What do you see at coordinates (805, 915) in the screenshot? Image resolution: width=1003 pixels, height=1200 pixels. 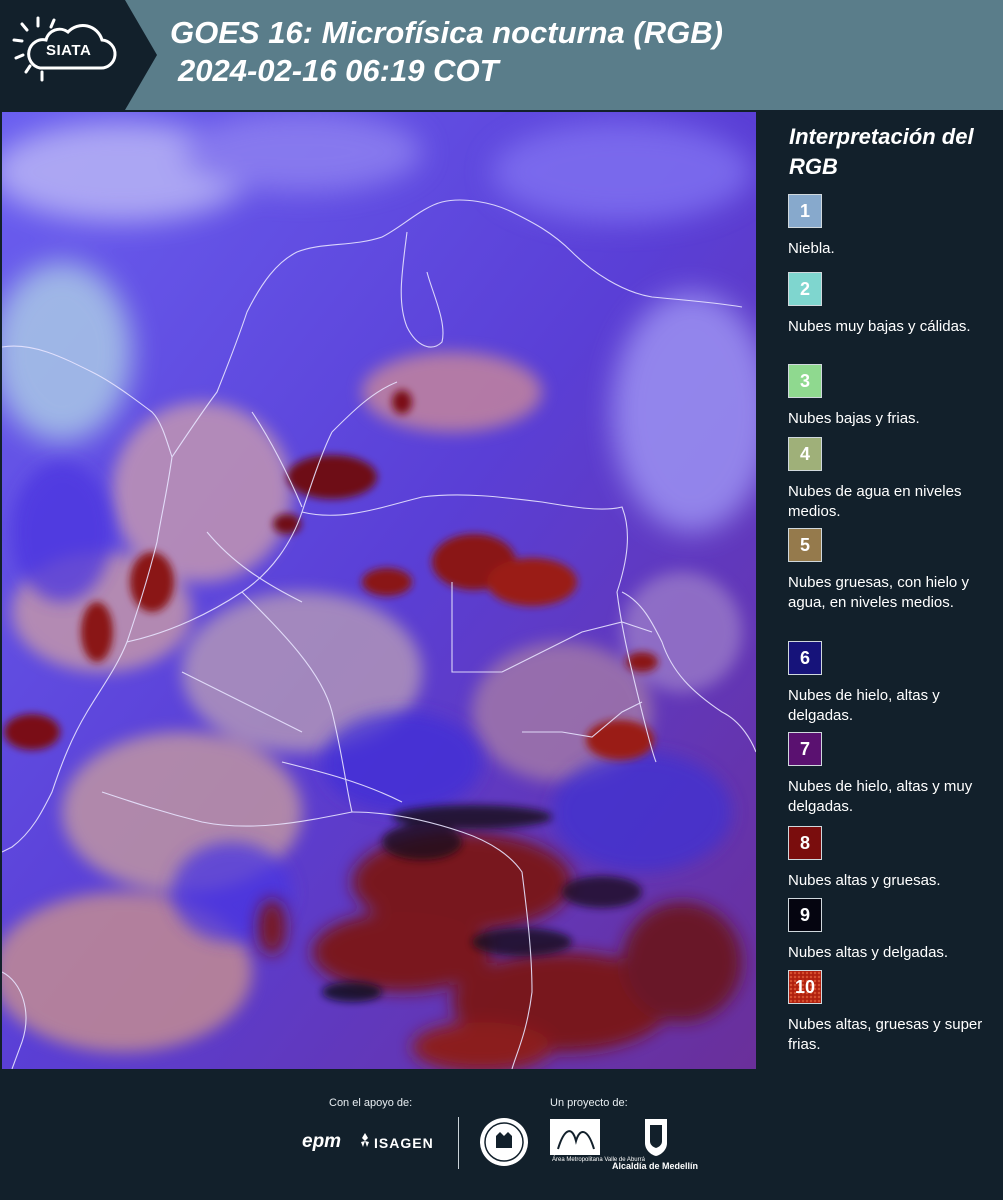 I see `legend-swatch-9: 9` at bounding box center [805, 915].